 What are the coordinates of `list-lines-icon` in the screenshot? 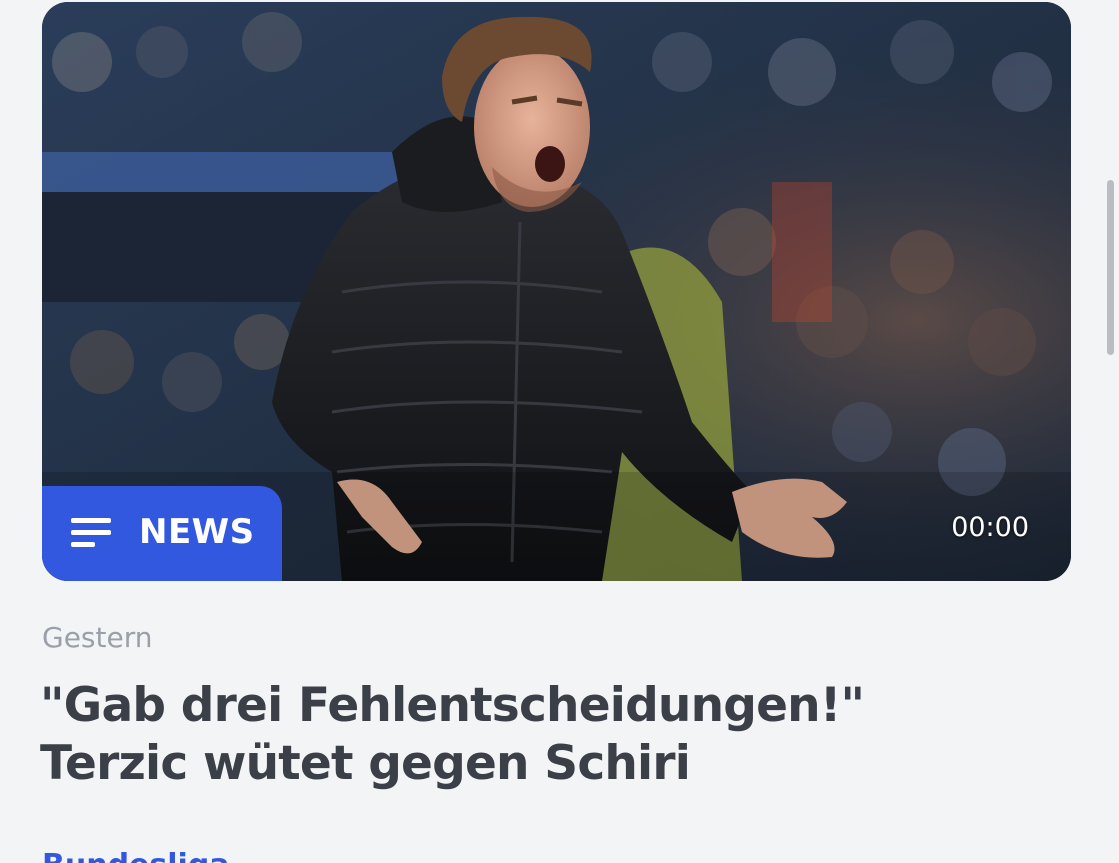 It's located at (91, 532).